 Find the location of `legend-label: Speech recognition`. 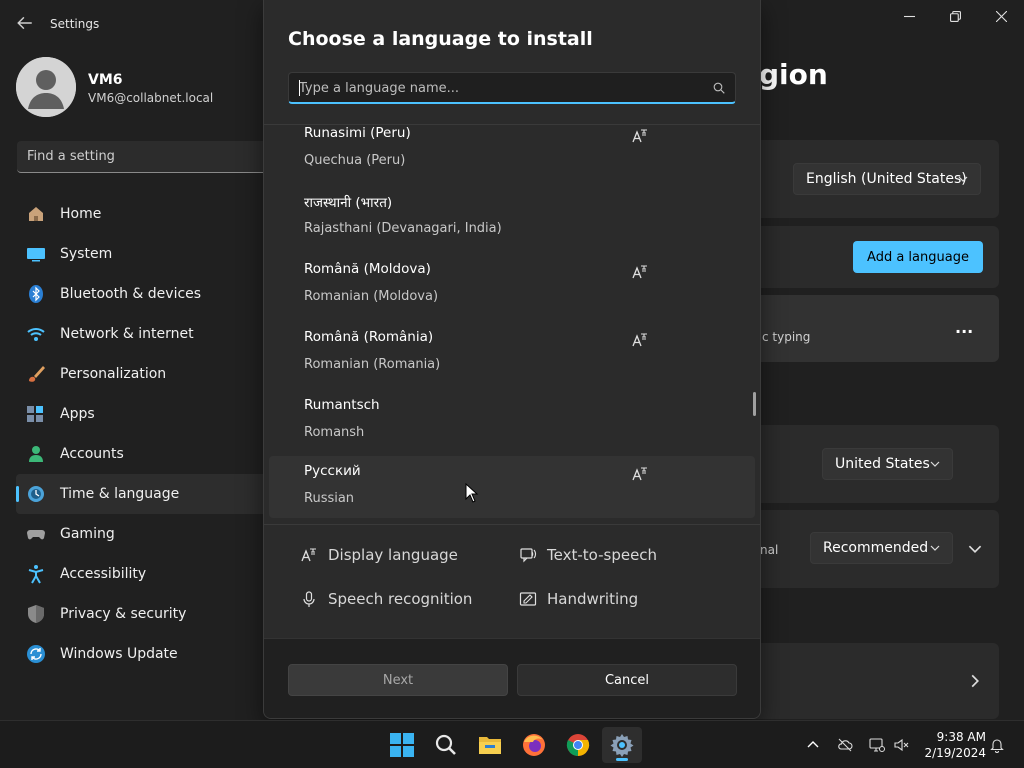

legend-label: Speech recognition is located at coordinates (400, 599).